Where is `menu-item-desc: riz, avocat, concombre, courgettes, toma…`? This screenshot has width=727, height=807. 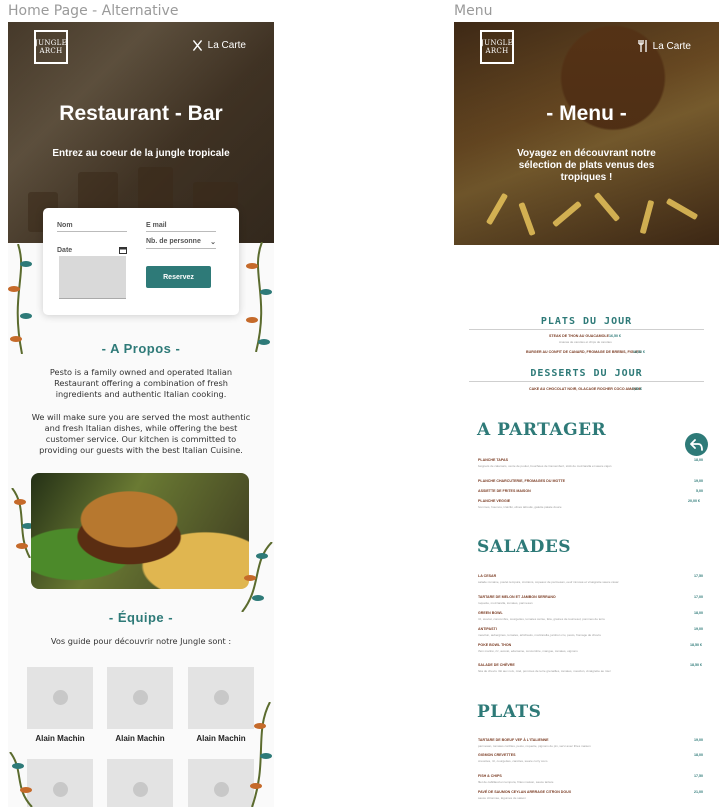 menu-item-desc: riz, avocat, concombre, courgettes, toma… is located at coordinates (541, 619).